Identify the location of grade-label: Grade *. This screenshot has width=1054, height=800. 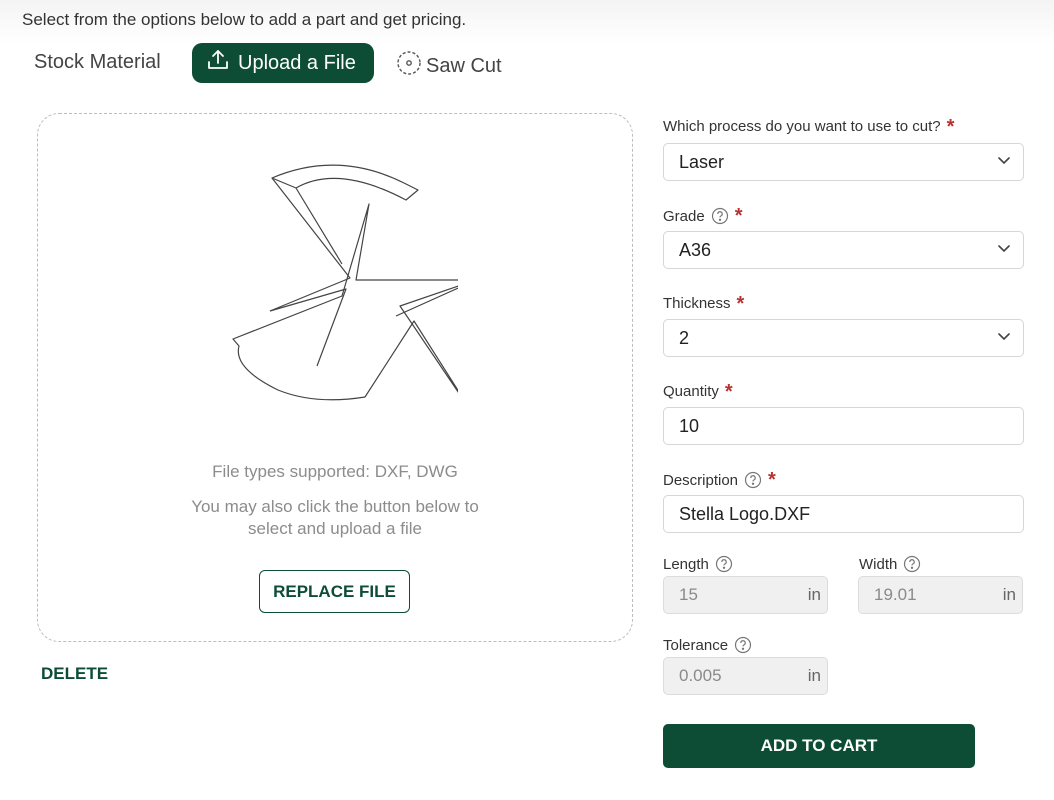
(703, 216).